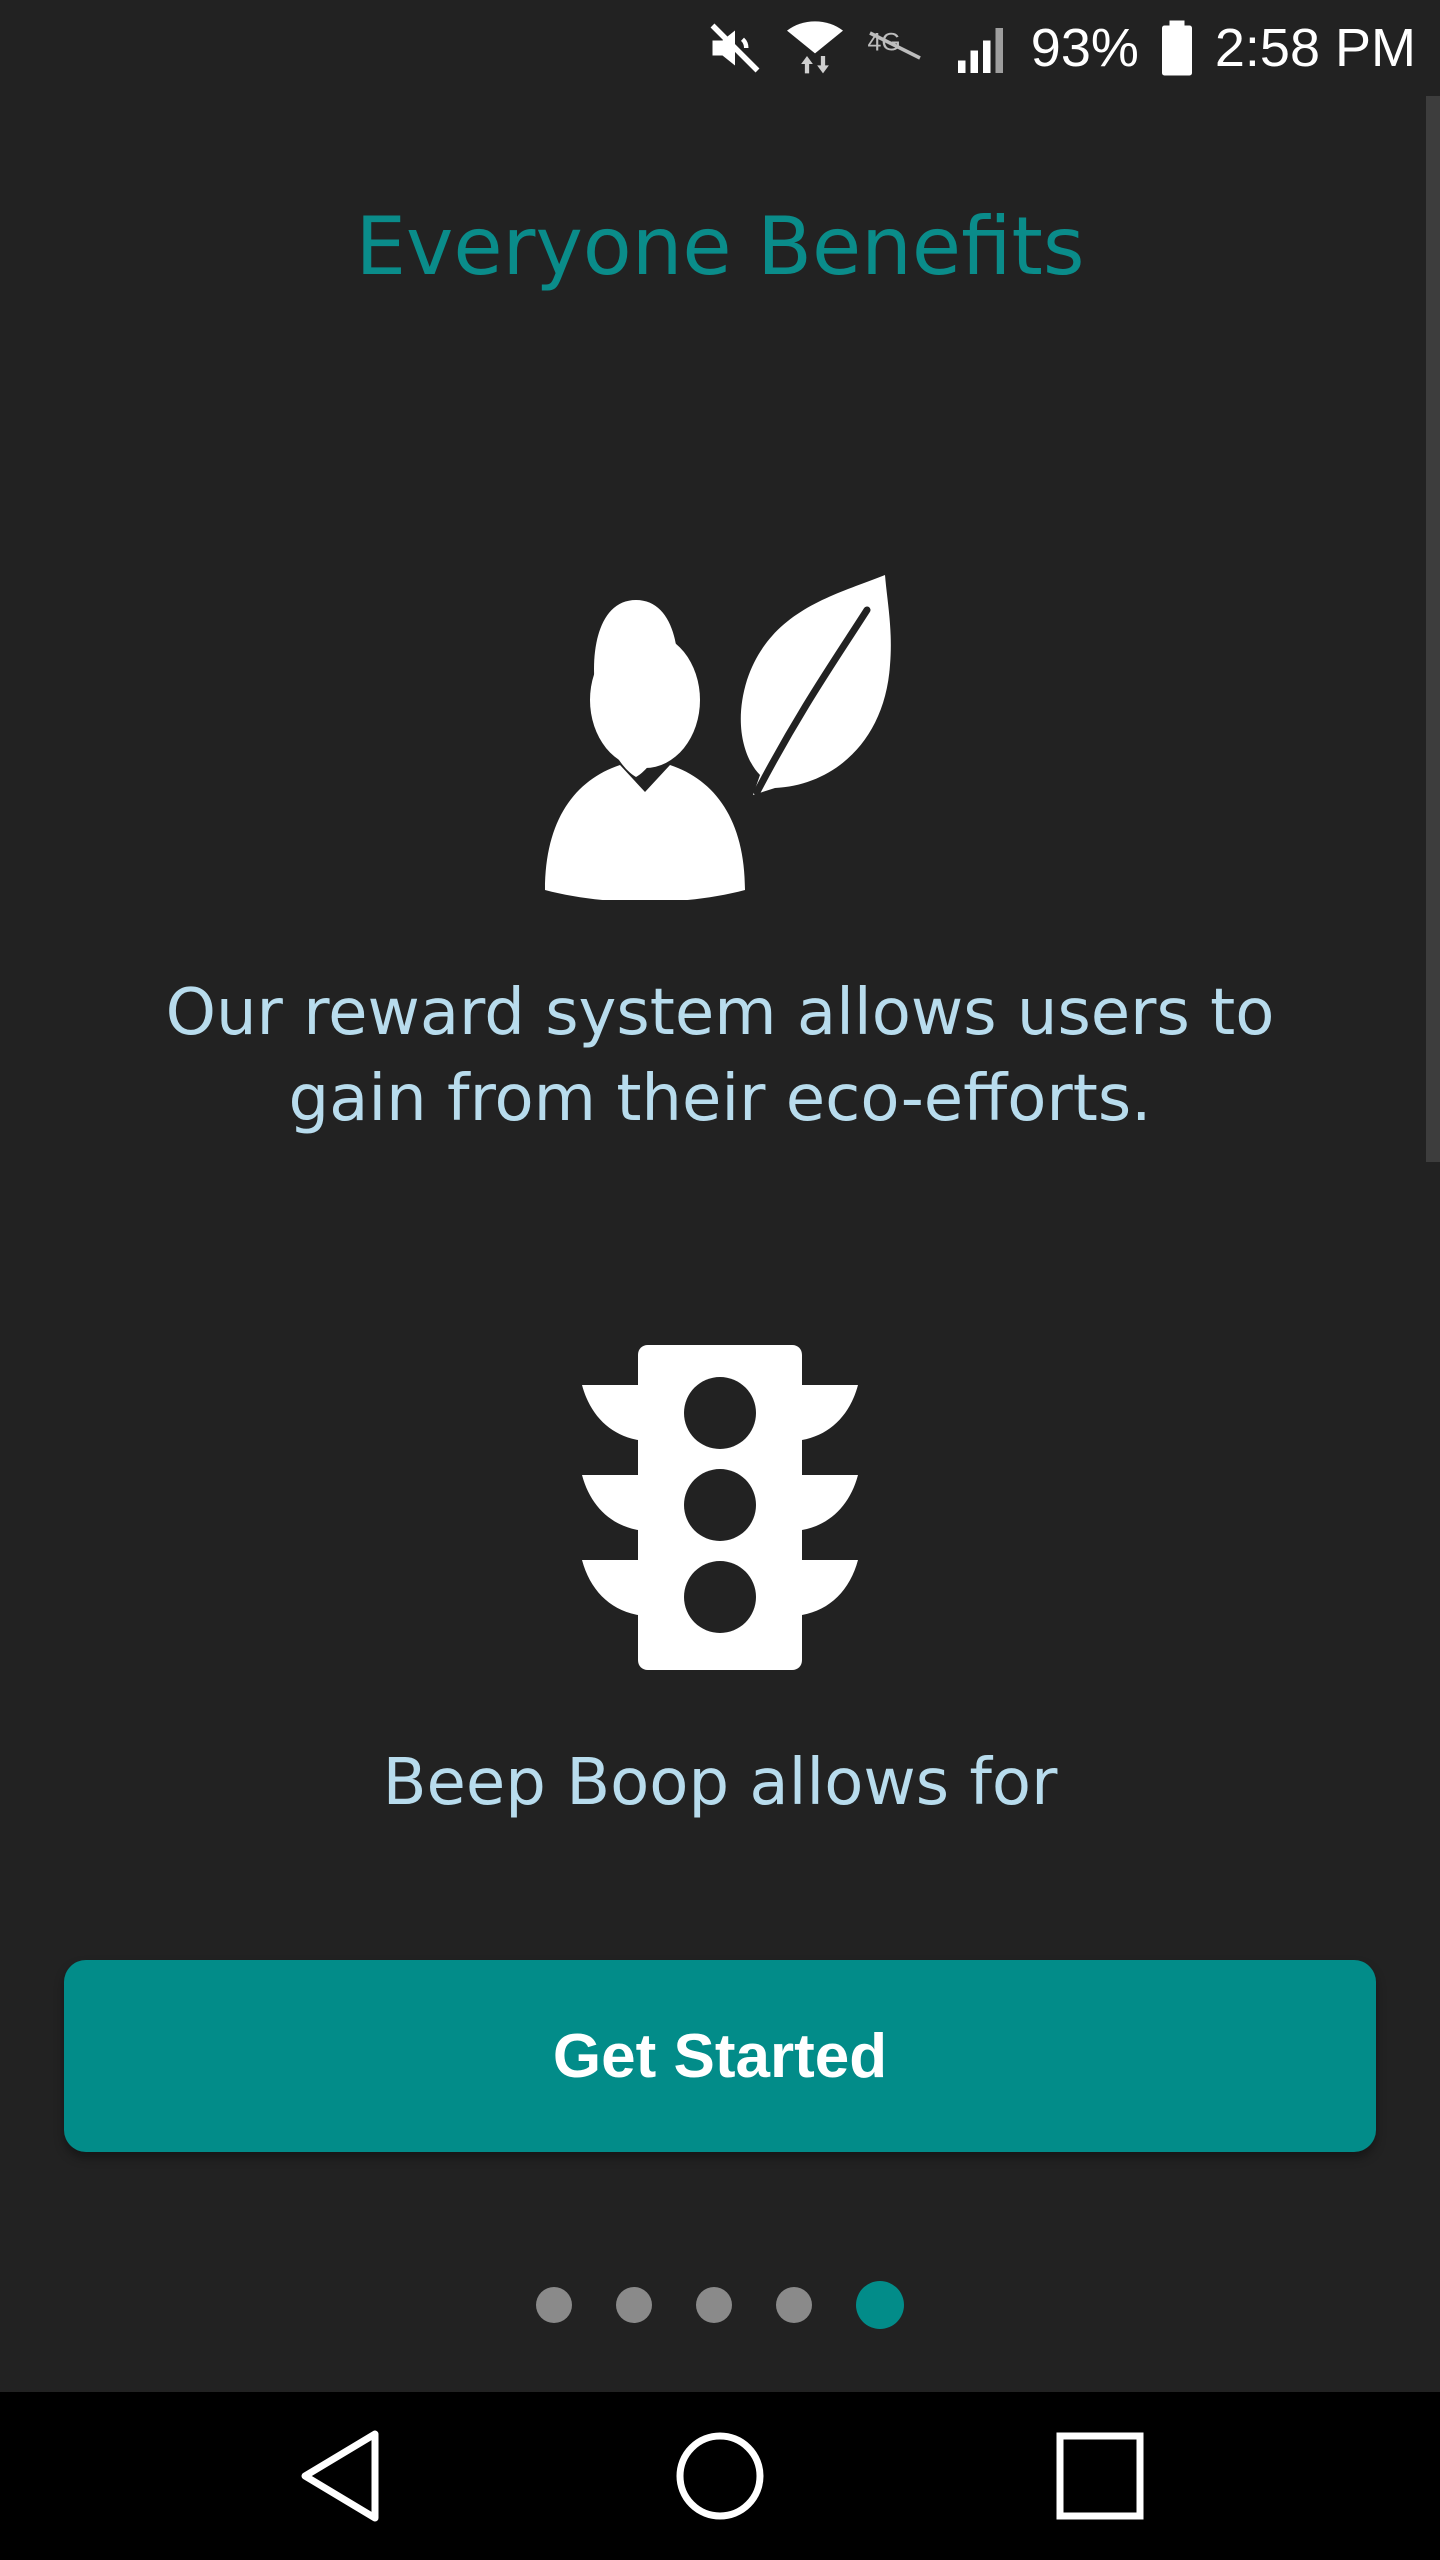 This screenshot has width=1440, height=2560. Describe the element at coordinates (720, 2056) in the screenshot. I see `get-started-button: Get Started` at that location.